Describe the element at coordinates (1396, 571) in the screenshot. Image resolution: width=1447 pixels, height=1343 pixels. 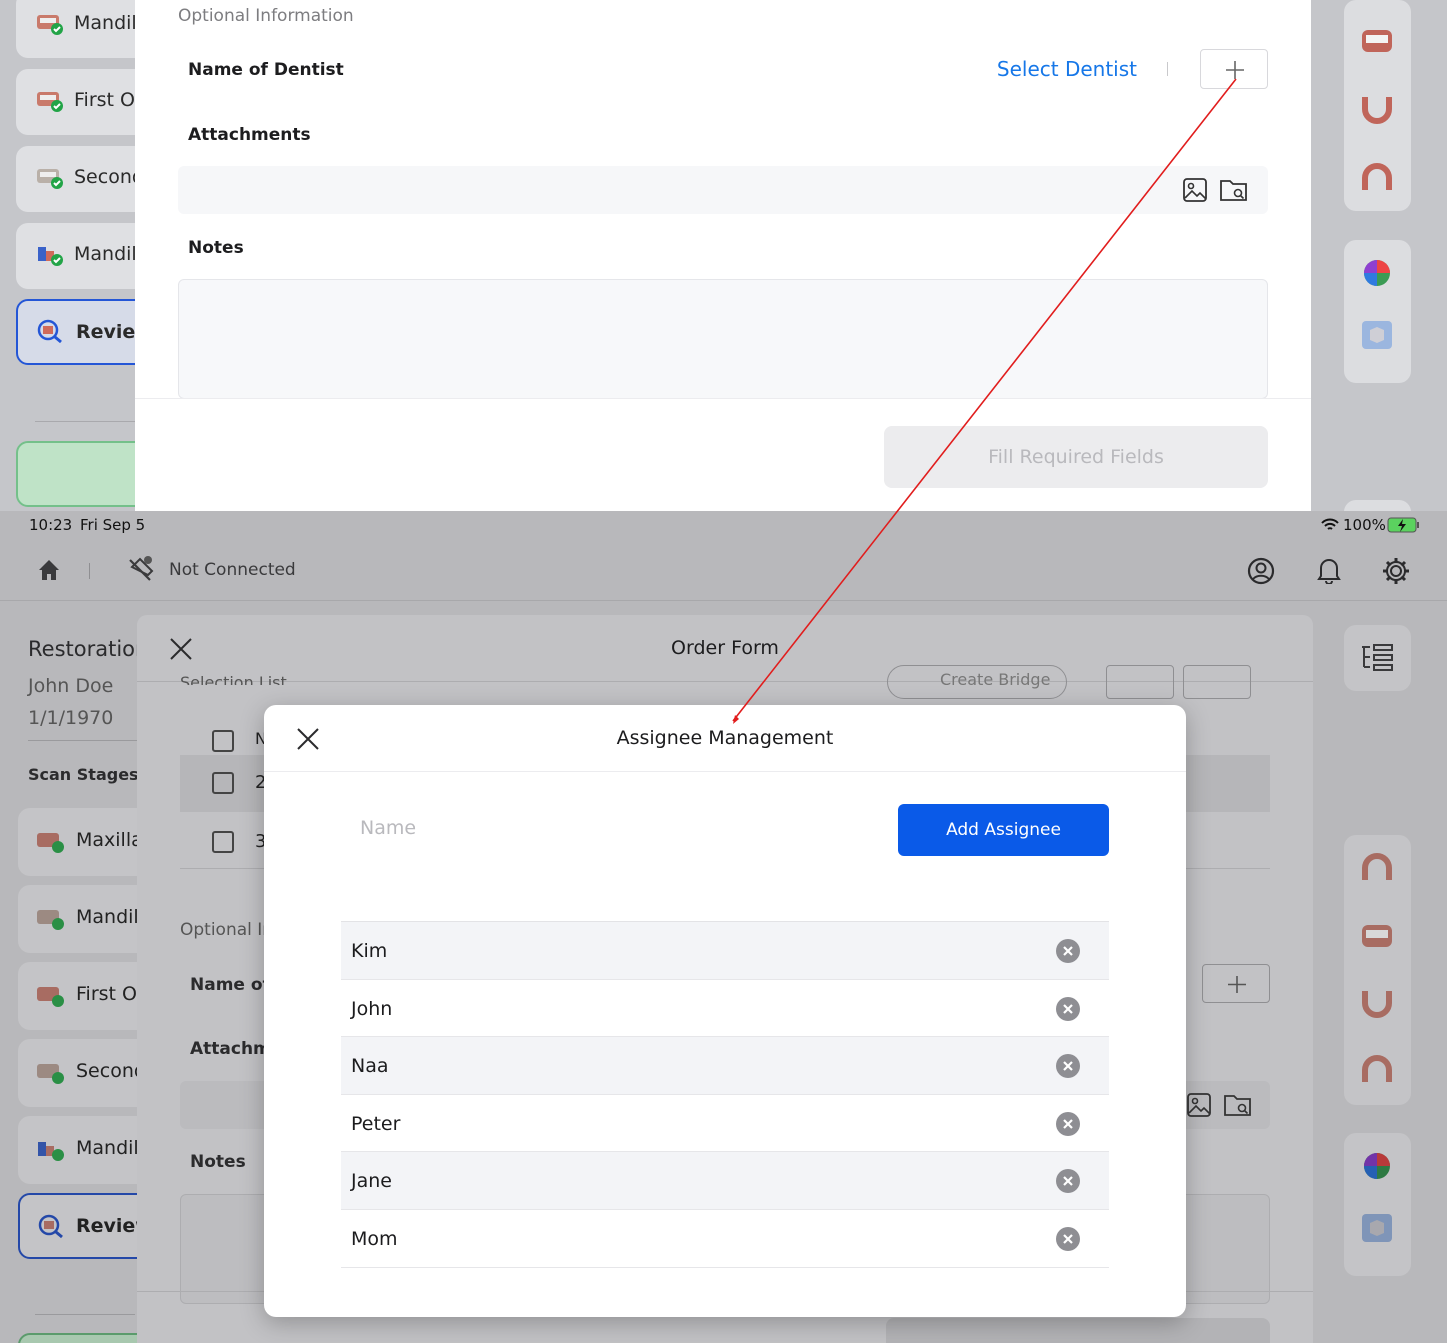
I see `gear-icon` at that location.